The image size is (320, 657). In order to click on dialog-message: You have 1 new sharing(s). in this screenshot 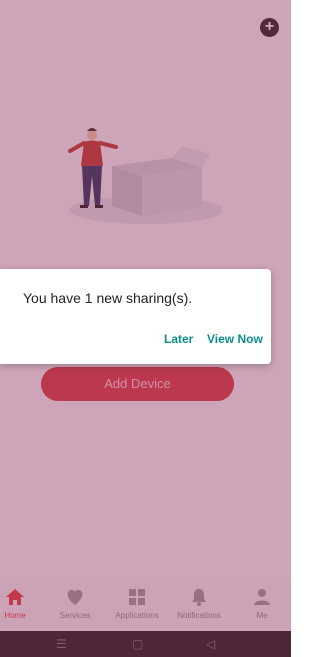, I will do `click(108, 298)`.